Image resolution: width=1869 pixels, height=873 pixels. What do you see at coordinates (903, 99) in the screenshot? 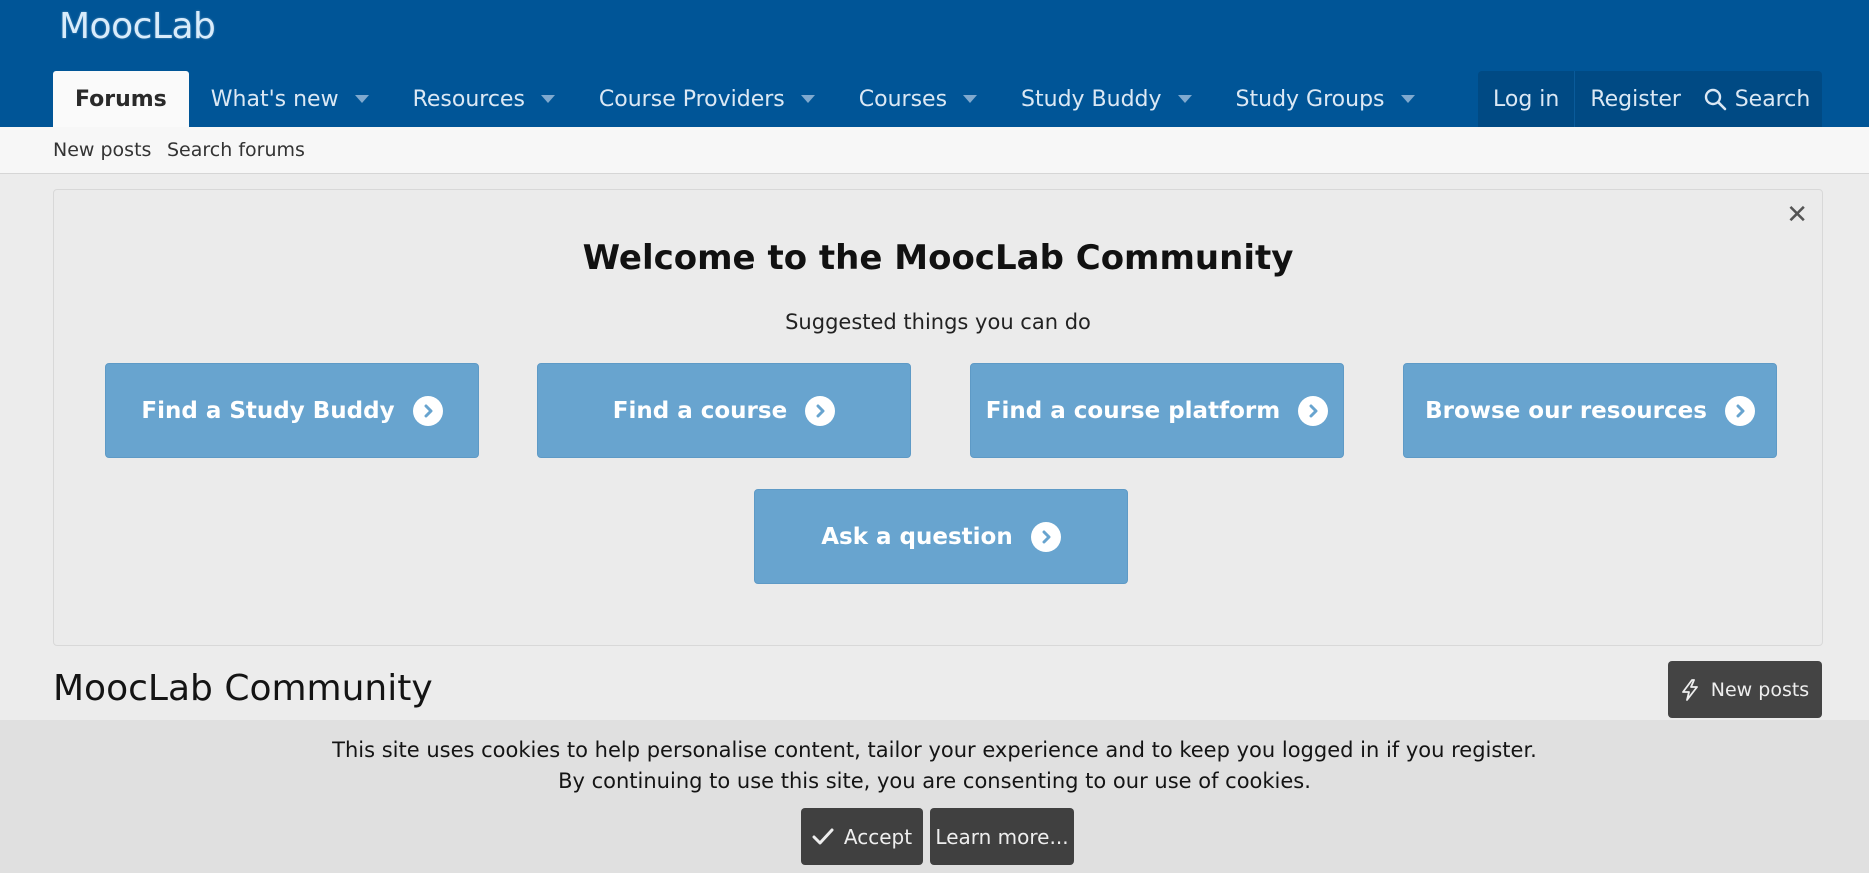
I see `nav-tab-label: Courses` at bounding box center [903, 99].